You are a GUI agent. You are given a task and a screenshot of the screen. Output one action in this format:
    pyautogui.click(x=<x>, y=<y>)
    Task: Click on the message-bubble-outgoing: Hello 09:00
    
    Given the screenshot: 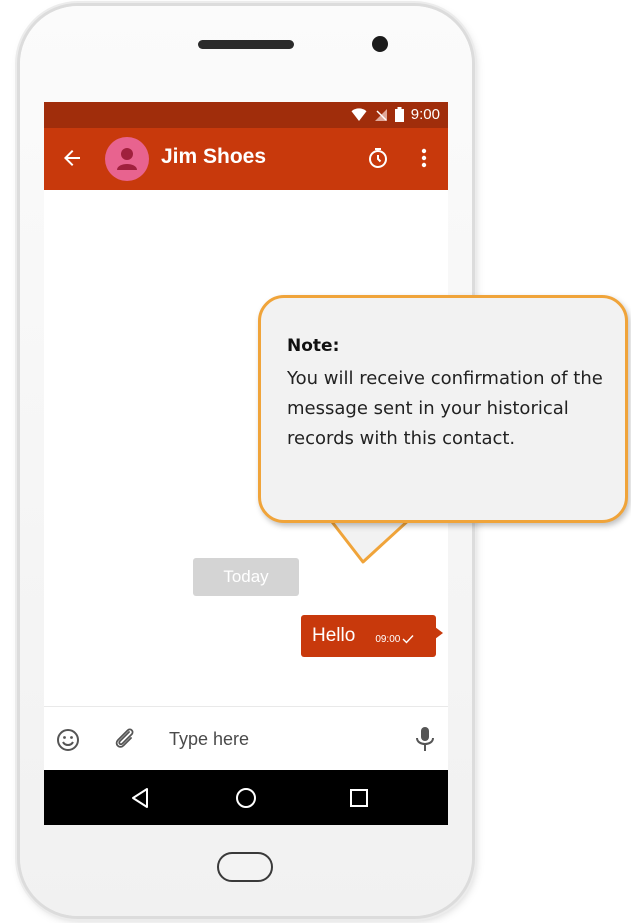 What is the action you would take?
    pyautogui.click(x=372, y=636)
    